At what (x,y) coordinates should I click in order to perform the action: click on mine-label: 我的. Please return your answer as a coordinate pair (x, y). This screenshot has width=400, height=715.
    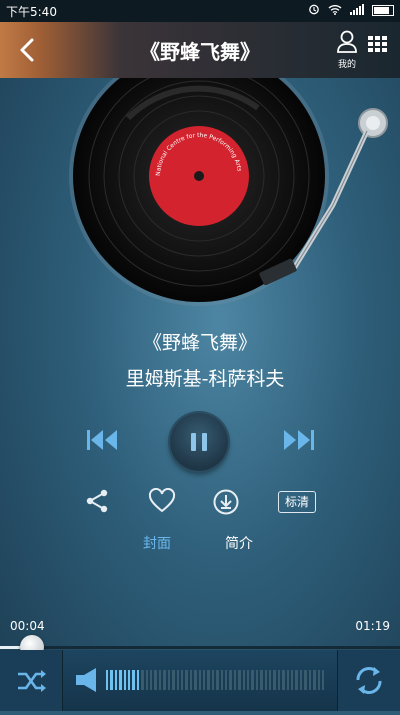
    Looking at the image, I should click on (346, 65).